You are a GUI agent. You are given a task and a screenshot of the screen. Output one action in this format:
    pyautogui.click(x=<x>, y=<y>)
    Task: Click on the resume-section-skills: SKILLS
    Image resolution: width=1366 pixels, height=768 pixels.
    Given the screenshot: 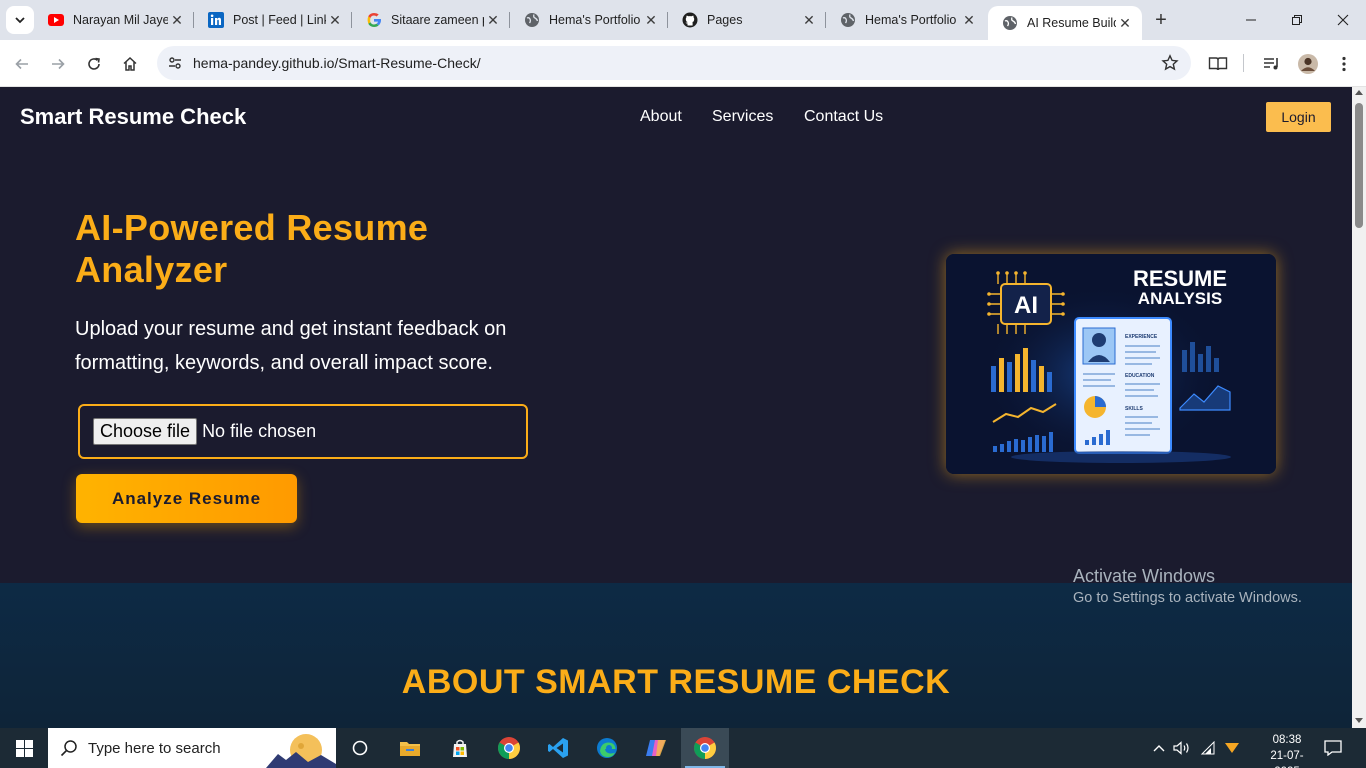 What is the action you would take?
    pyautogui.click(x=1134, y=409)
    